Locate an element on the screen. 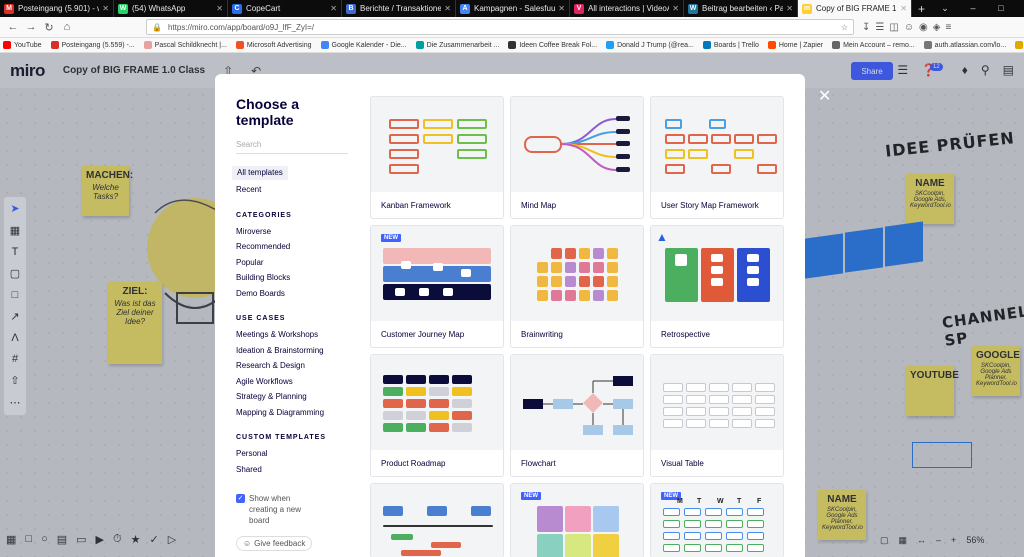 This screenshot has width=1024, height=557. reload-icon: ↻ is located at coordinates (49, 27).